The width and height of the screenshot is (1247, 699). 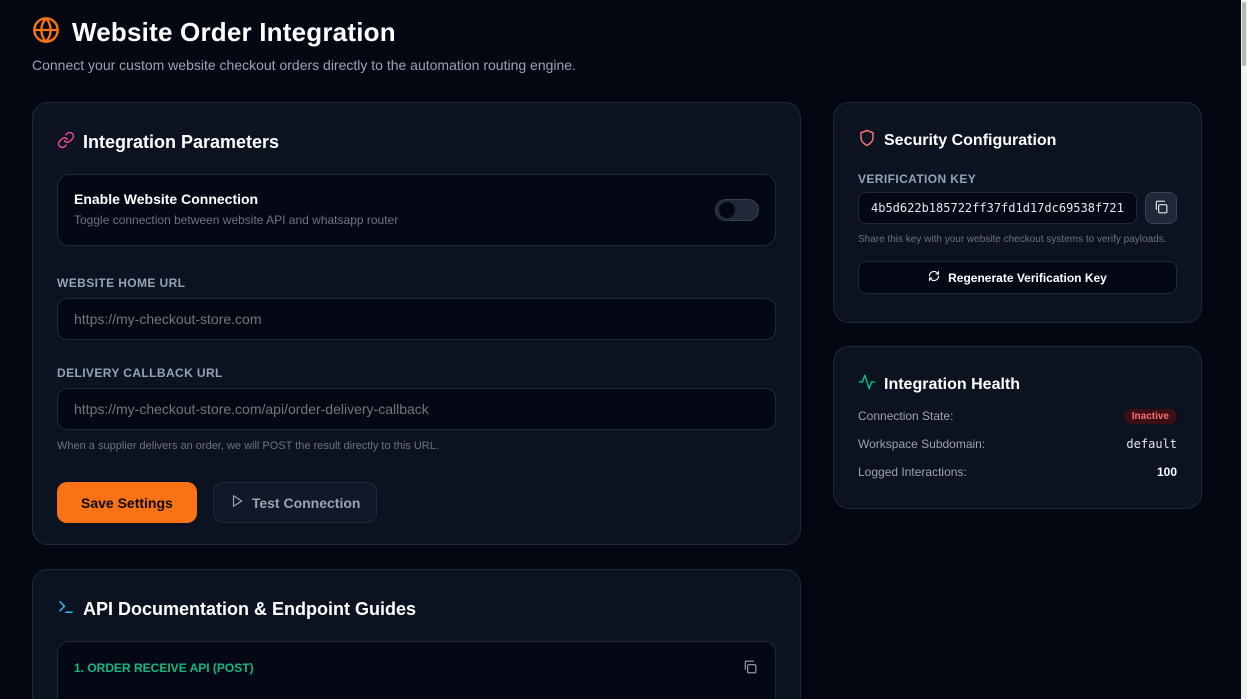 What do you see at coordinates (1166, 472) in the screenshot?
I see `interactions-value: 100` at bounding box center [1166, 472].